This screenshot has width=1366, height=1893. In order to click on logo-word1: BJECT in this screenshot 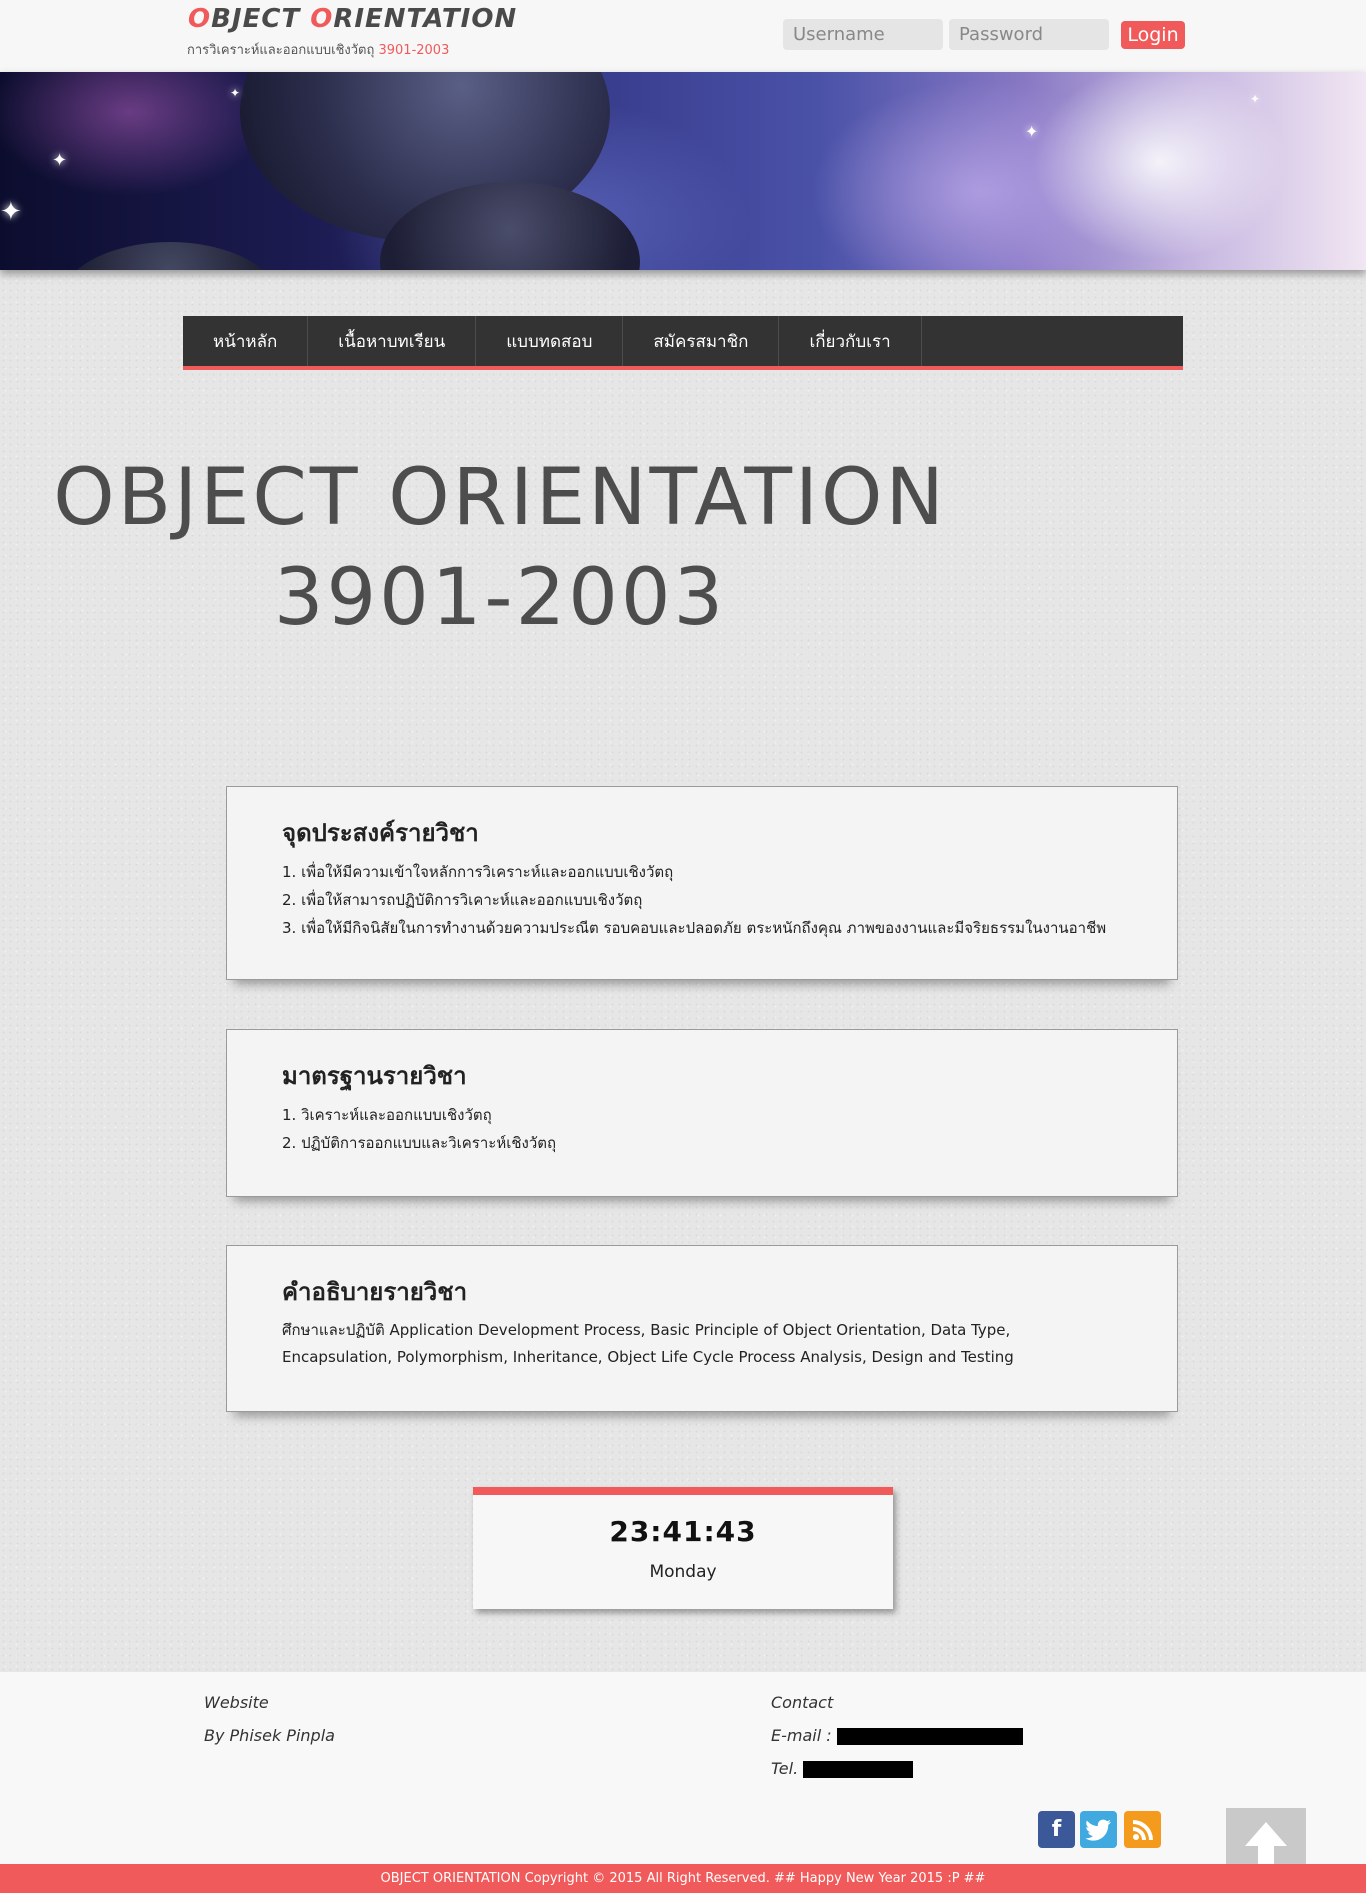, I will do `click(261, 19)`.